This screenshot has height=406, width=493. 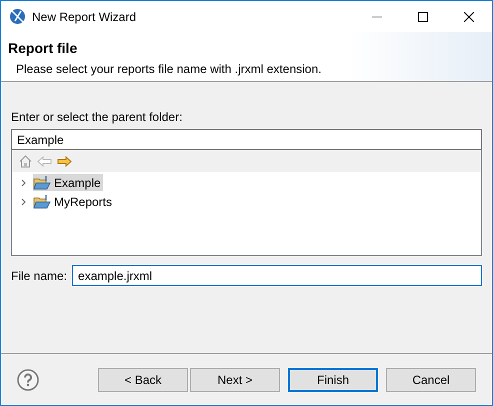 What do you see at coordinates (25, 161) in the screenshot?
I see `home-icon` at bounding box center [25, 161].